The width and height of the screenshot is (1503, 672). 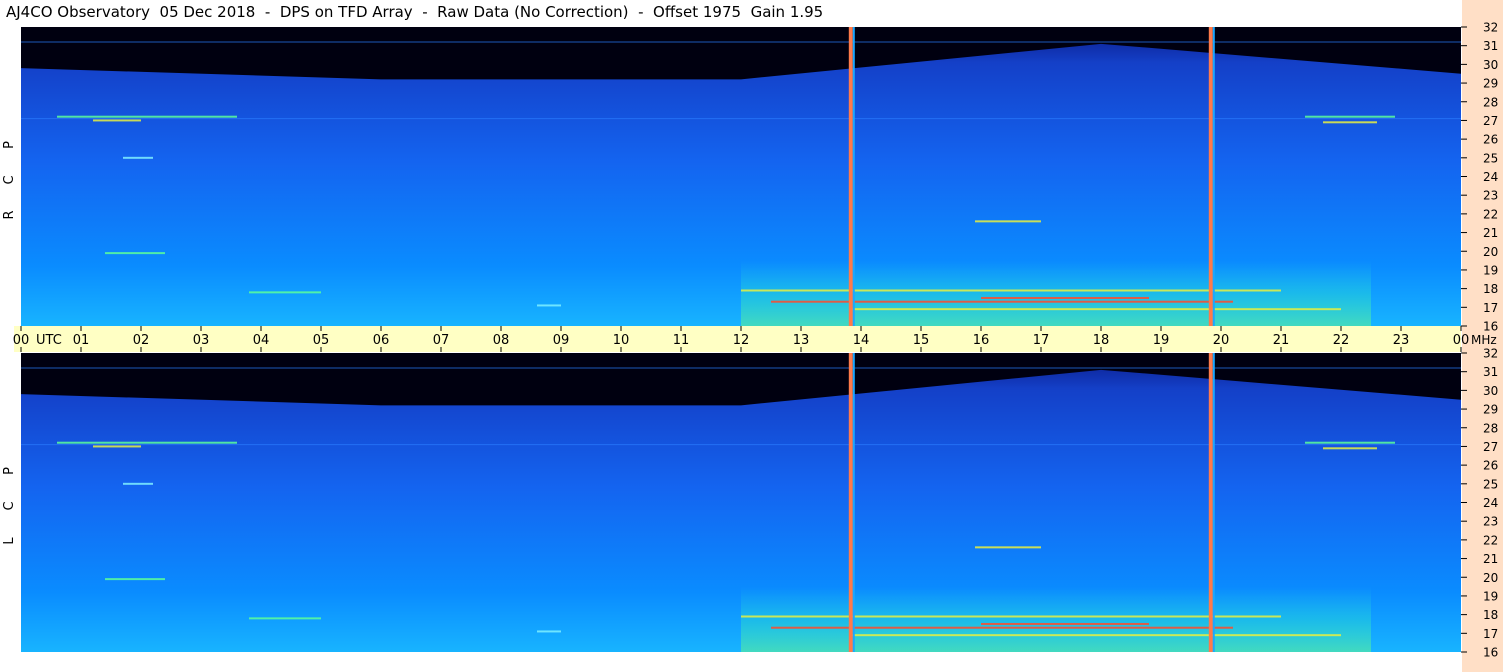 I want to click on time-tick-label: 08, so click(x=501, y=340).